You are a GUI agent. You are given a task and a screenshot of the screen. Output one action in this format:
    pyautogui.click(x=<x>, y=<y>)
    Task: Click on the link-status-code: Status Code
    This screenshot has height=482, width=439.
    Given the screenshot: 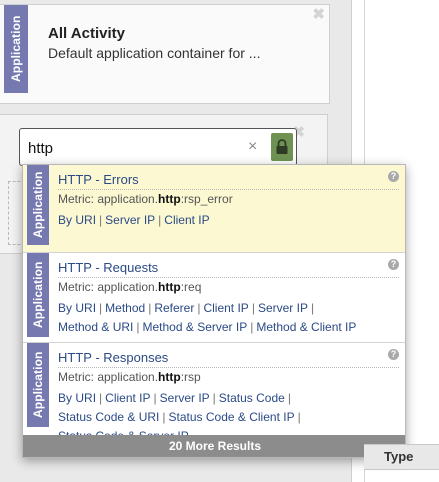 What is the action you would take?
    pyautogui.click(x=252, y=398)
    